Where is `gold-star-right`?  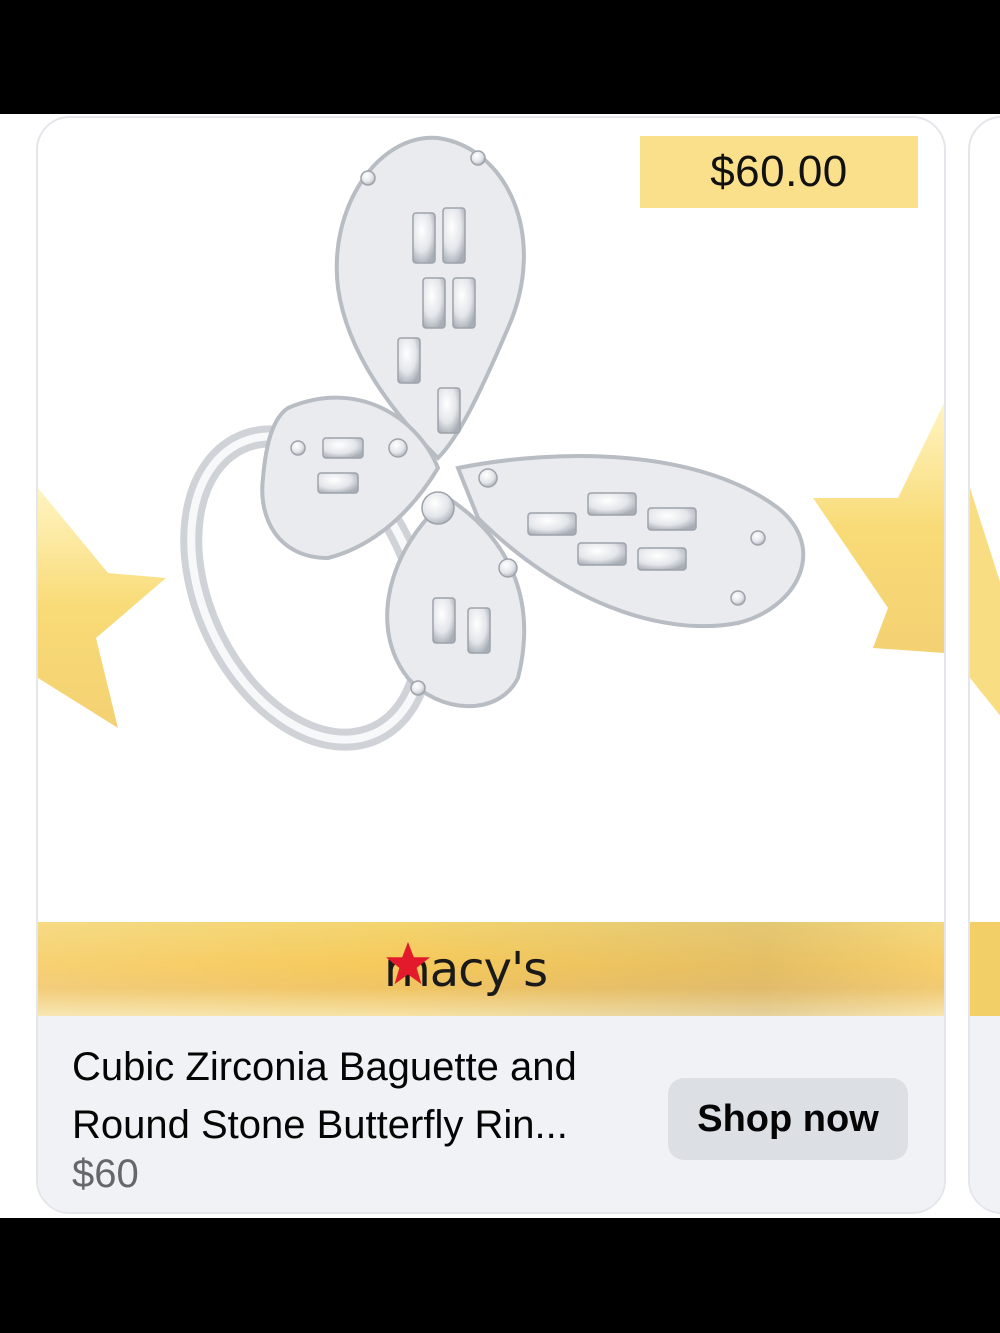
gold-star-right is located at coordinates (878, 528).